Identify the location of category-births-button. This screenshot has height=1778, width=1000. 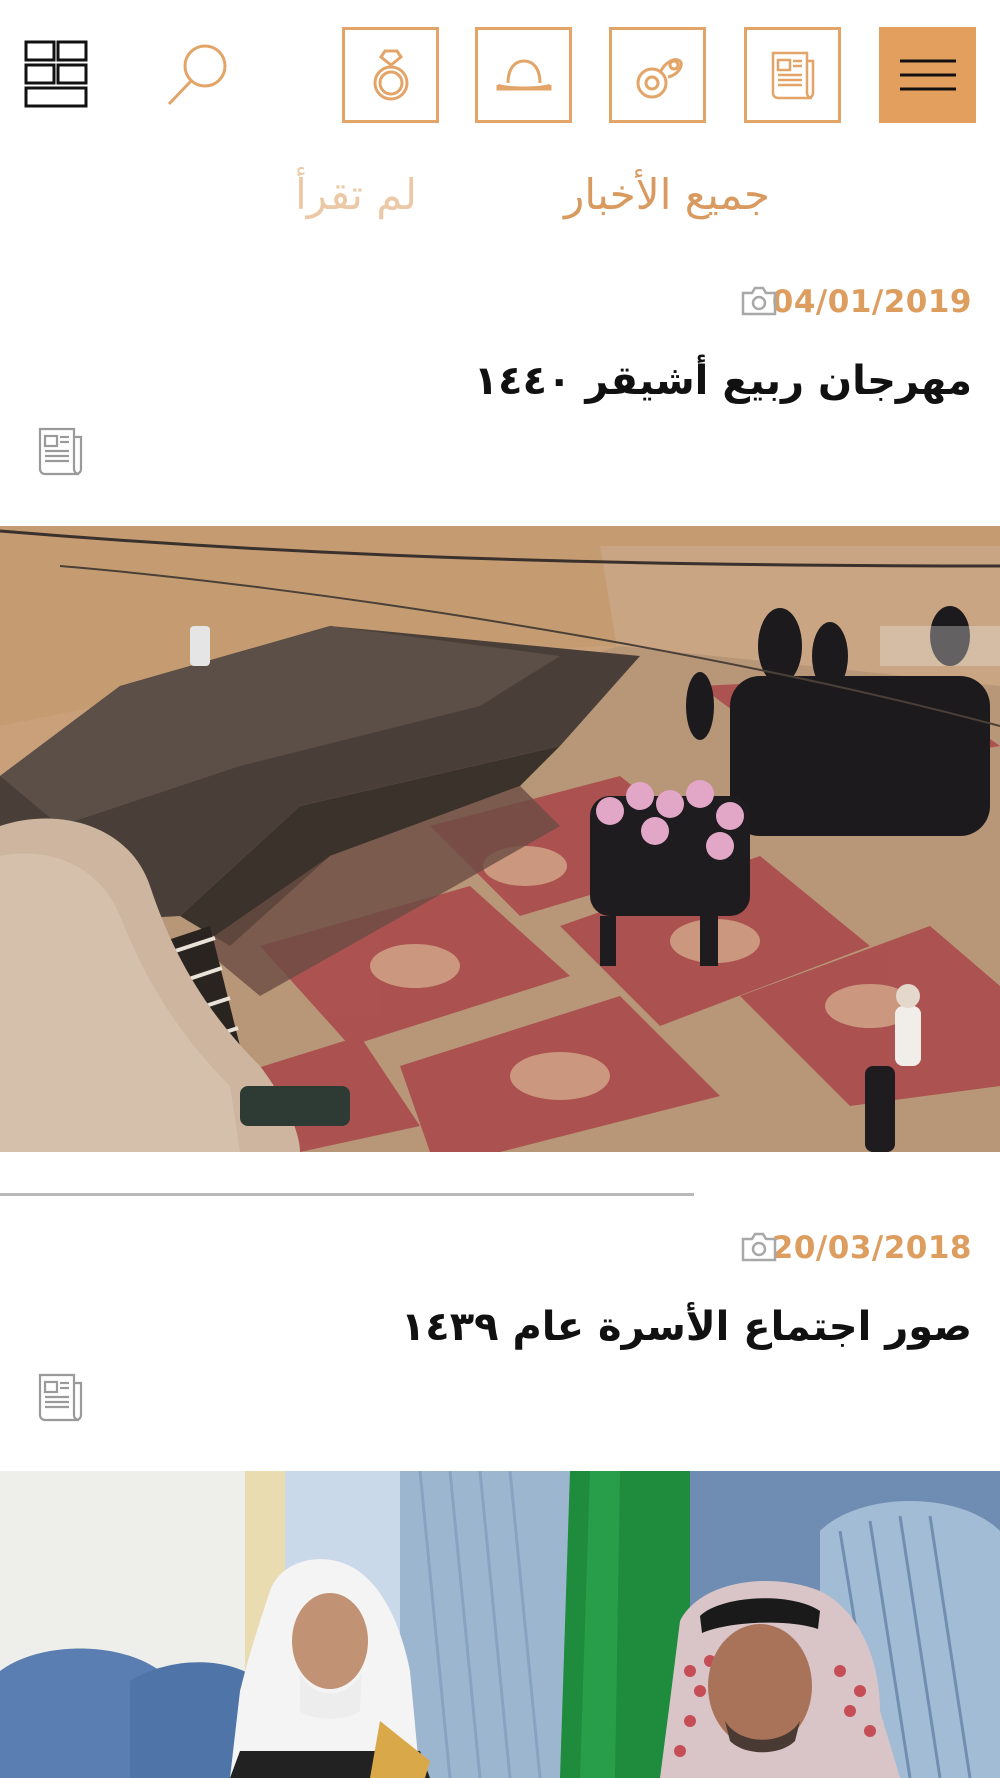
(657, 75).